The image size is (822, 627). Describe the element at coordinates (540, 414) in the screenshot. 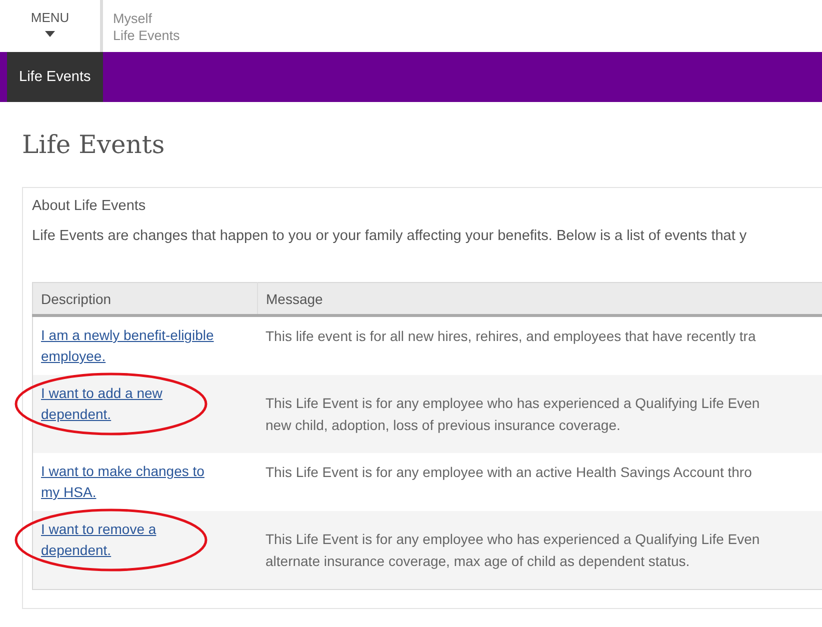

I see `message-cell: This Life Event is for any employee who has experienced a Qualifying Life Even new child, adoption, loss of previous insurance coverage.` at that location.